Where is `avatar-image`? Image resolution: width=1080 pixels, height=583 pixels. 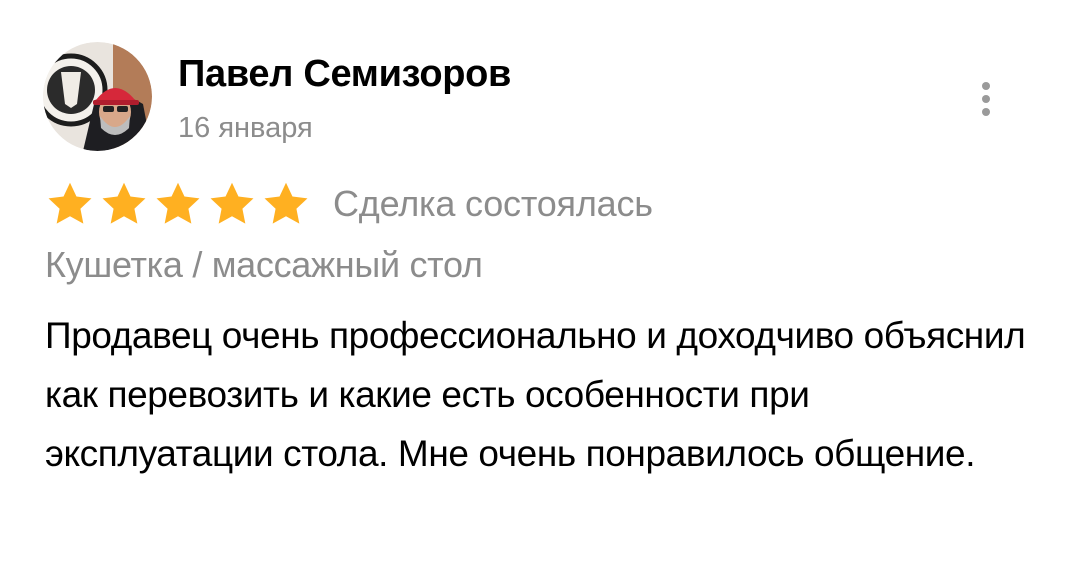
avatar-image is located at coordinates (97, 96).